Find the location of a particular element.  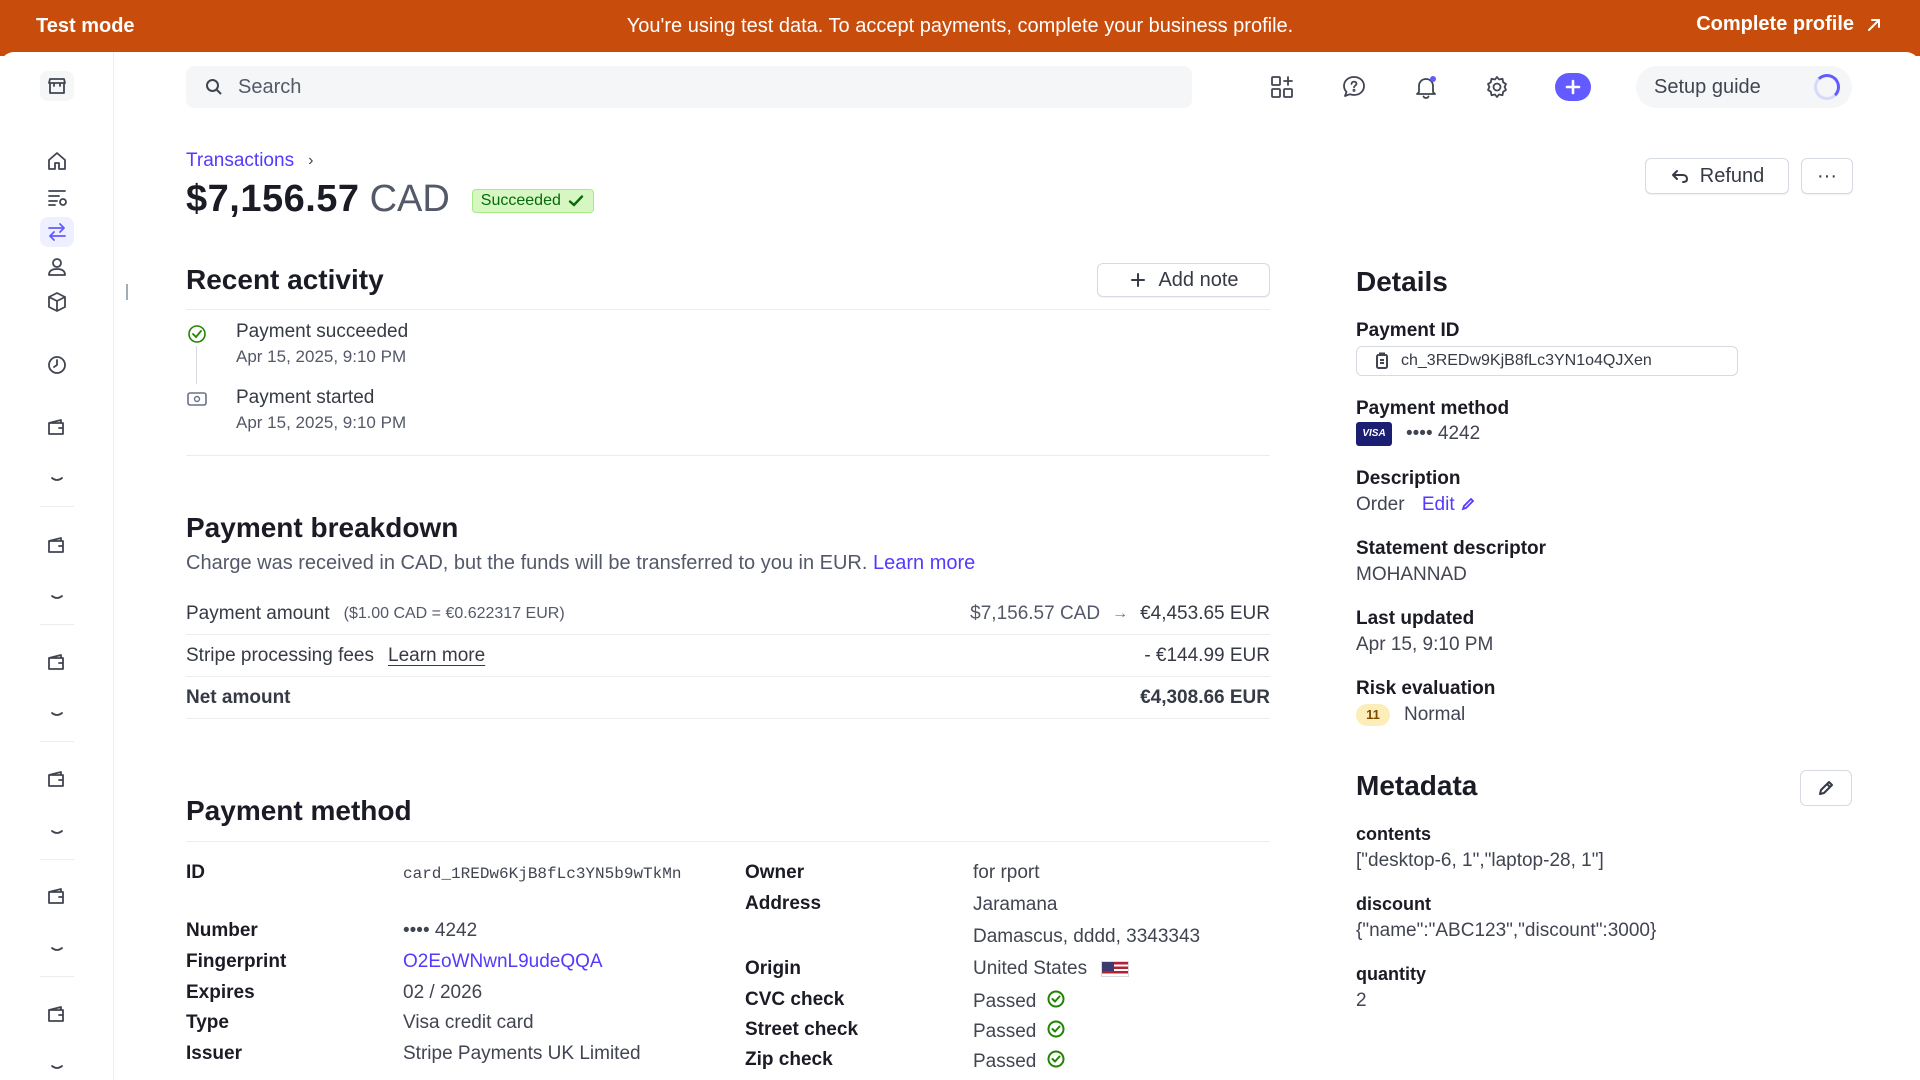

sidebar is located at coordinates (57, 566).